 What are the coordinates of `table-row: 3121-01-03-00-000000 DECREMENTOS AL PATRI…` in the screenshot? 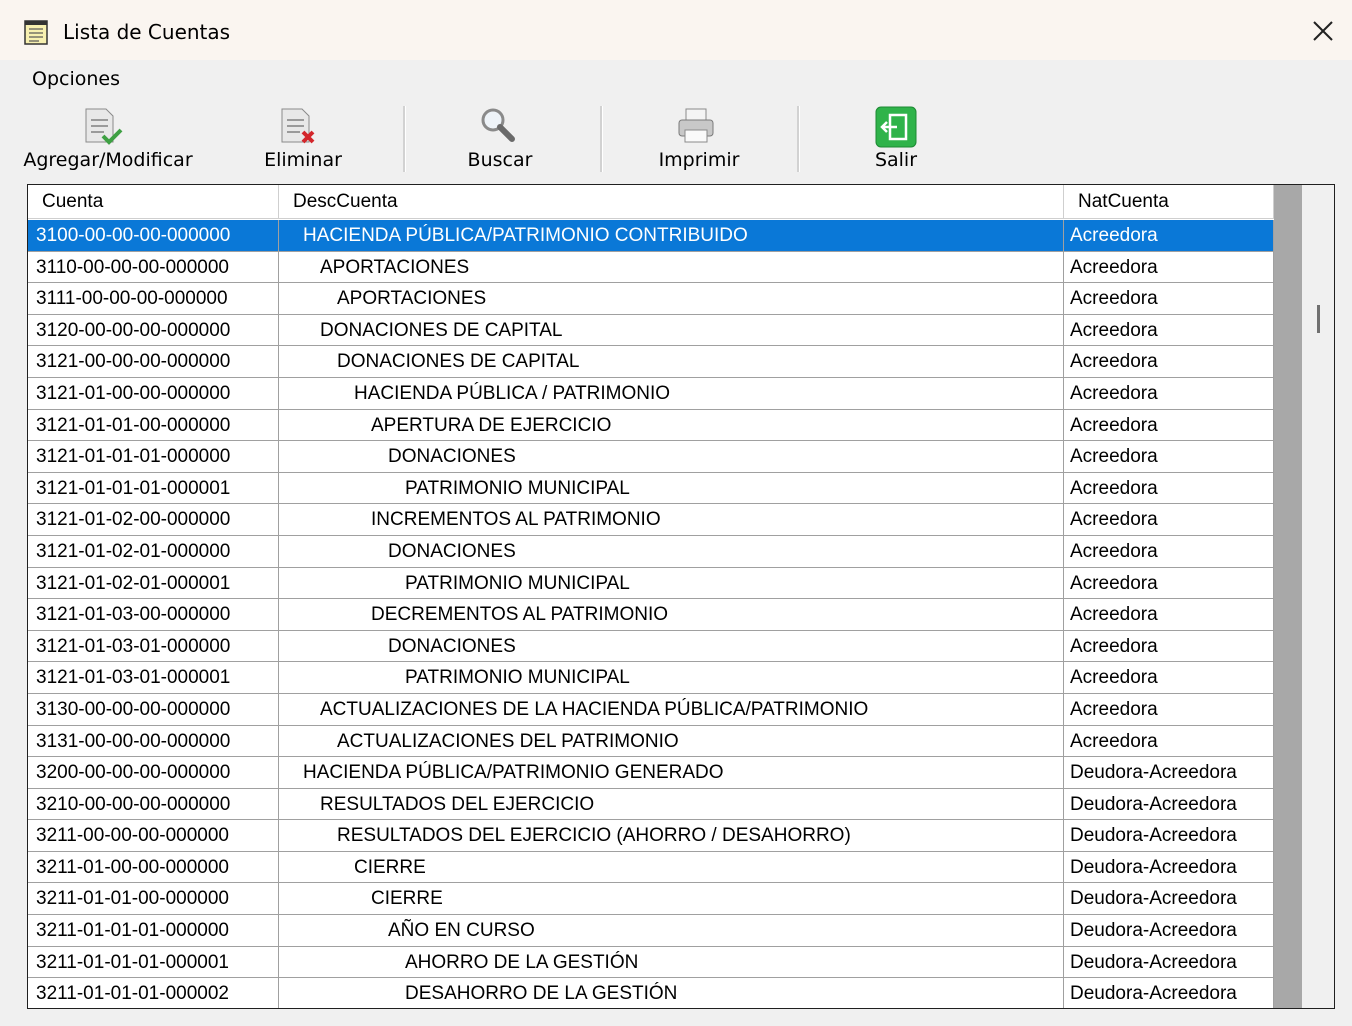 It's located at (651, 615).